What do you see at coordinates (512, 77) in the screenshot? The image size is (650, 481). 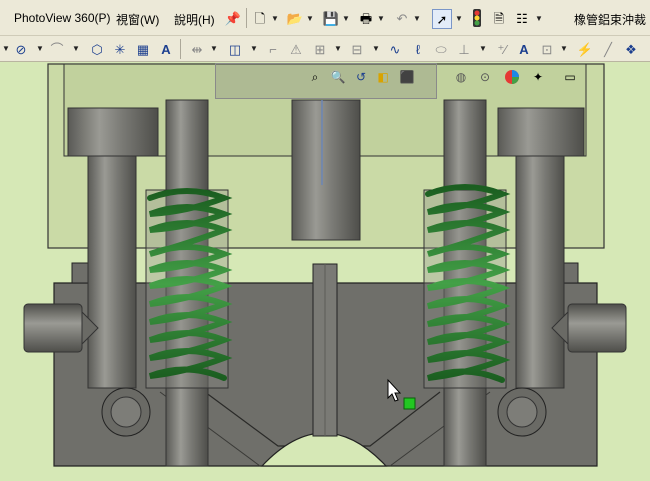 I see `edit-appearance-icon` at bounding box center [512, 77].